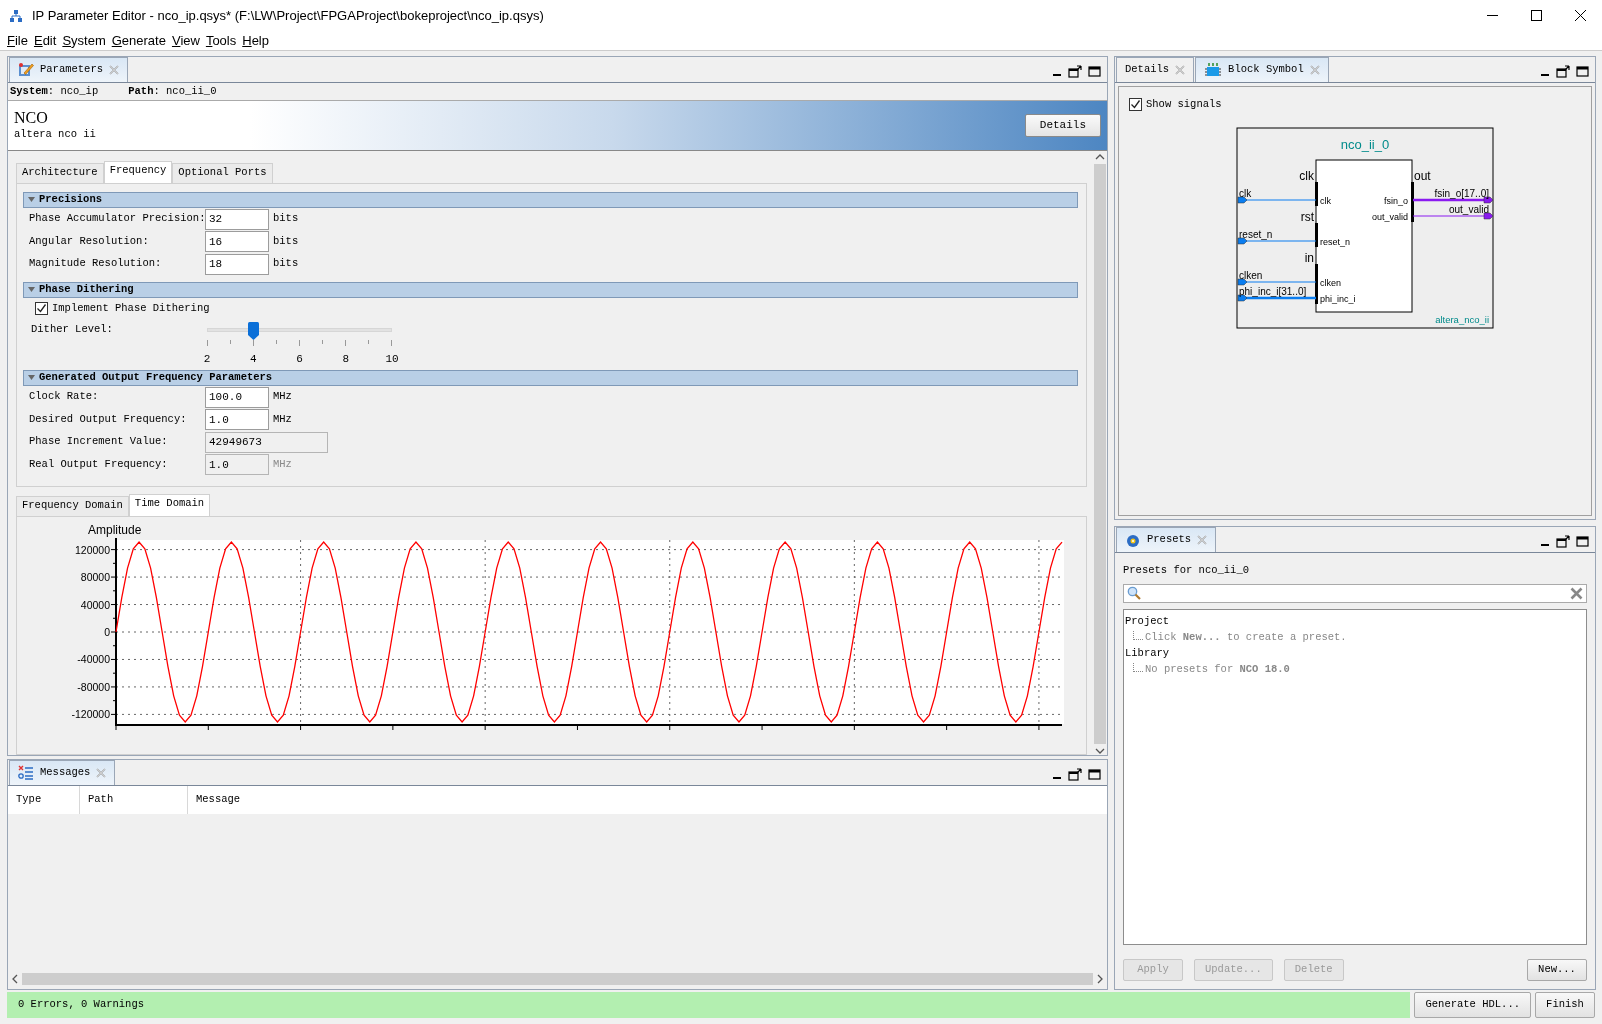 The width and height of the screenshot is (1602, 1024). What do you see at coordinates (1217, 668) in the screenshot?
I see `tree-item: No presets for NCO 18.0` at bounding box center [1217, 668].